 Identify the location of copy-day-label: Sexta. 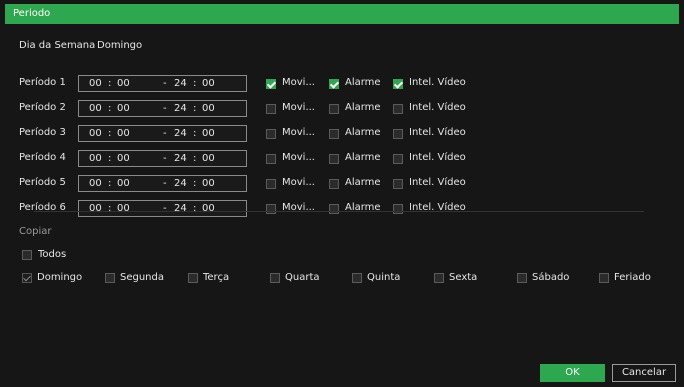
(463, 277).